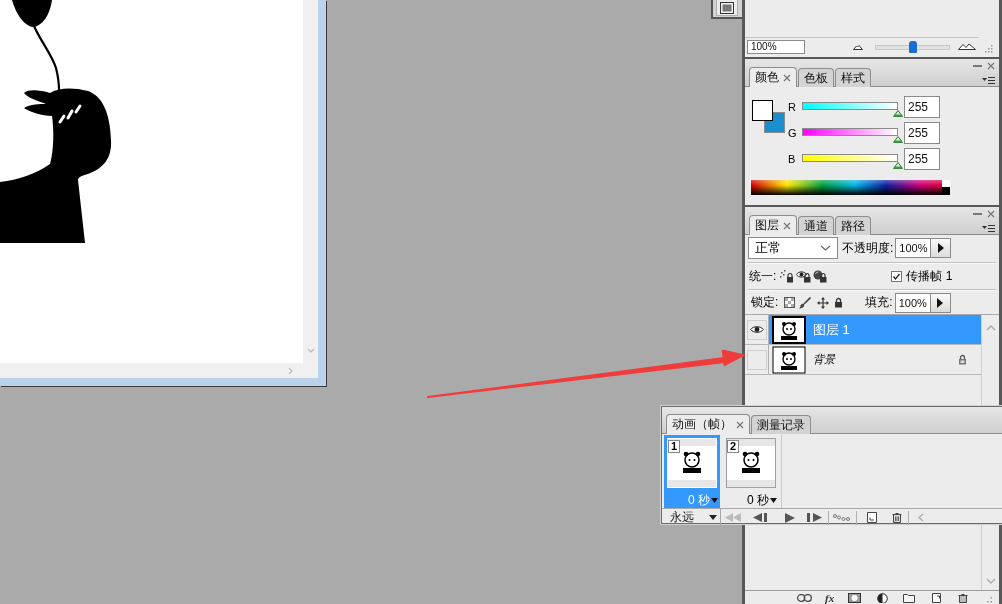  What do you see at coordinates (853, 225) in the screenshot?
I see `panel-tab: 路径` at bounding box center [853, 225].